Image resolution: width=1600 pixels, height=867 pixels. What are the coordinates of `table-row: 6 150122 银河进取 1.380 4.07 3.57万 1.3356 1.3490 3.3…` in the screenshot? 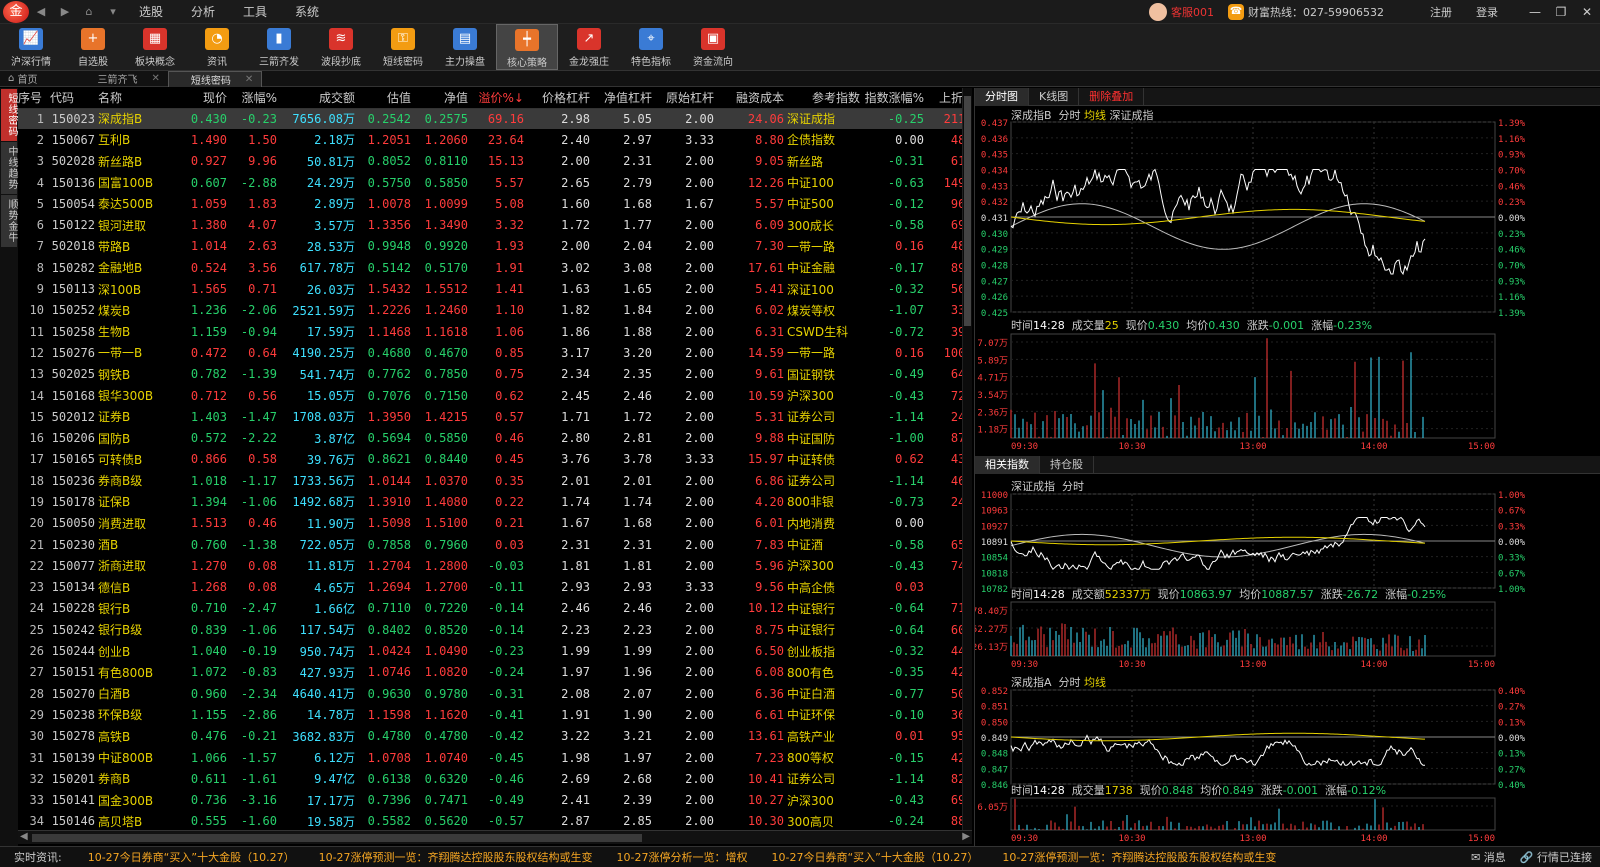 It's located at (490, 224).